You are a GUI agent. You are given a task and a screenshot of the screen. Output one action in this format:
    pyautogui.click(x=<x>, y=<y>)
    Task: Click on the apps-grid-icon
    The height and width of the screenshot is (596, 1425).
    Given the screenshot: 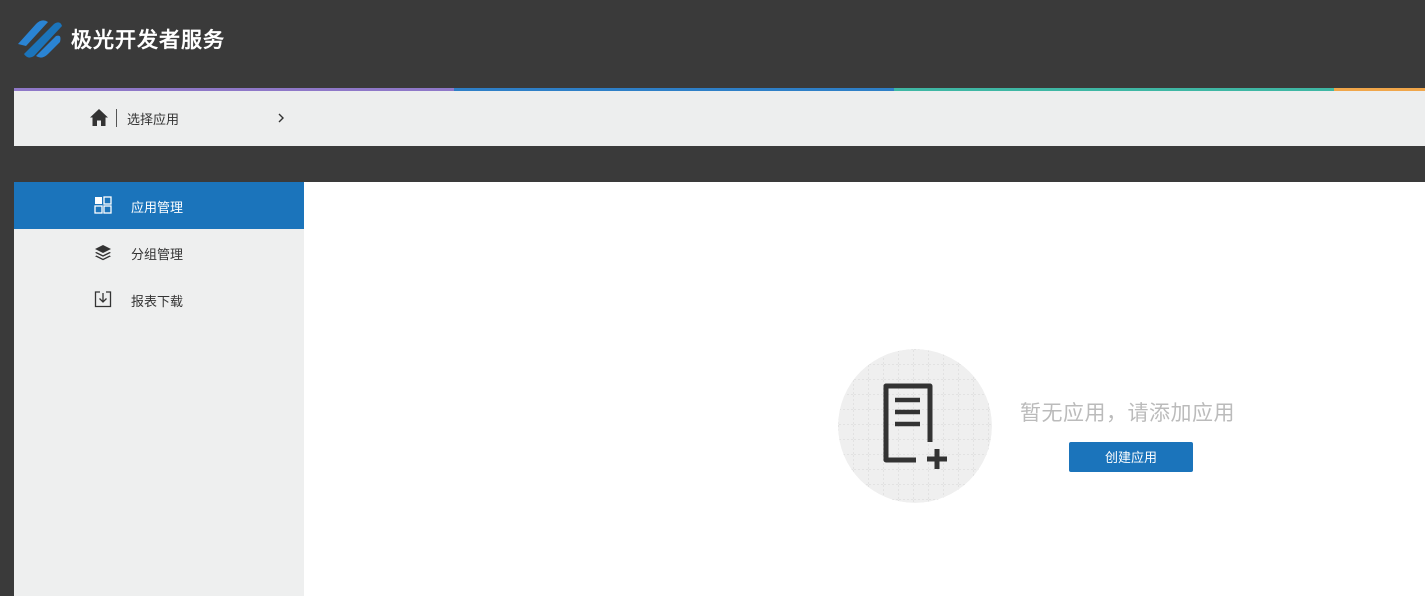 What is the action you would take?
    pyautogui.click(x=103, y=205)
    